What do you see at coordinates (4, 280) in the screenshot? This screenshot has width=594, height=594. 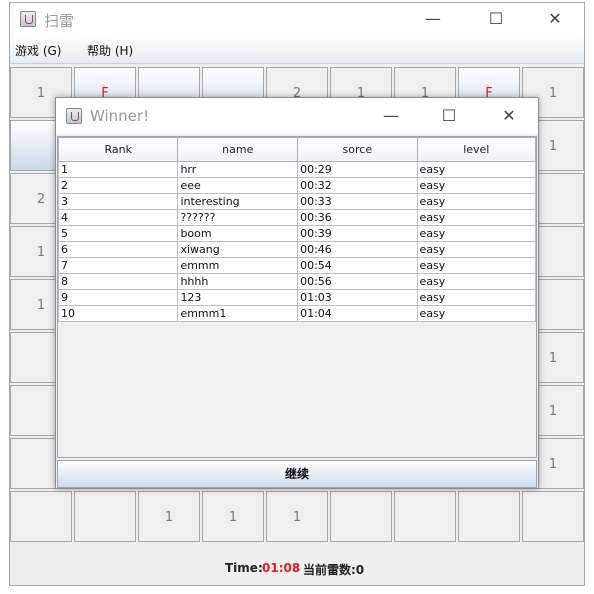 I see `background-window-fragment` at bounding box center [4, 280].